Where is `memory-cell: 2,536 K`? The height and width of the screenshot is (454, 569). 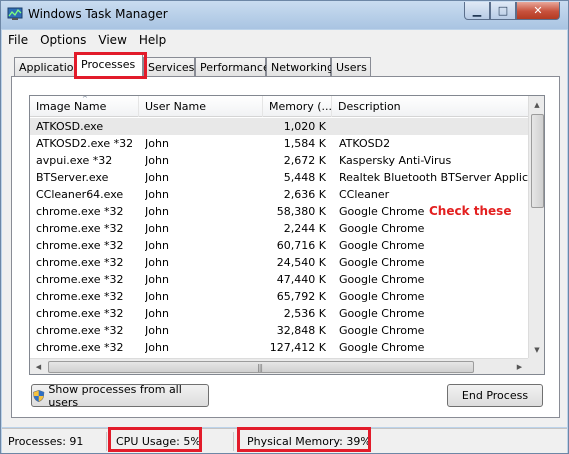 memory-cell: 2,536 K is located at coordinates (304, 313).